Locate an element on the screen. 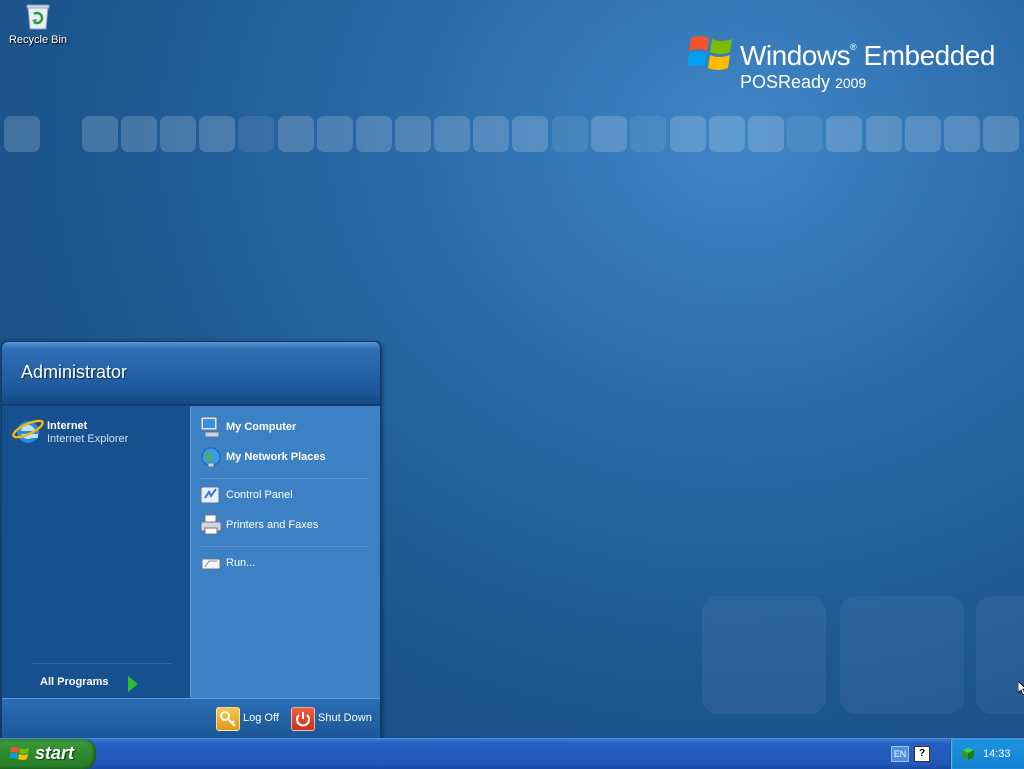  all-programs-button: All Programs is located at coordinates (95, 685).